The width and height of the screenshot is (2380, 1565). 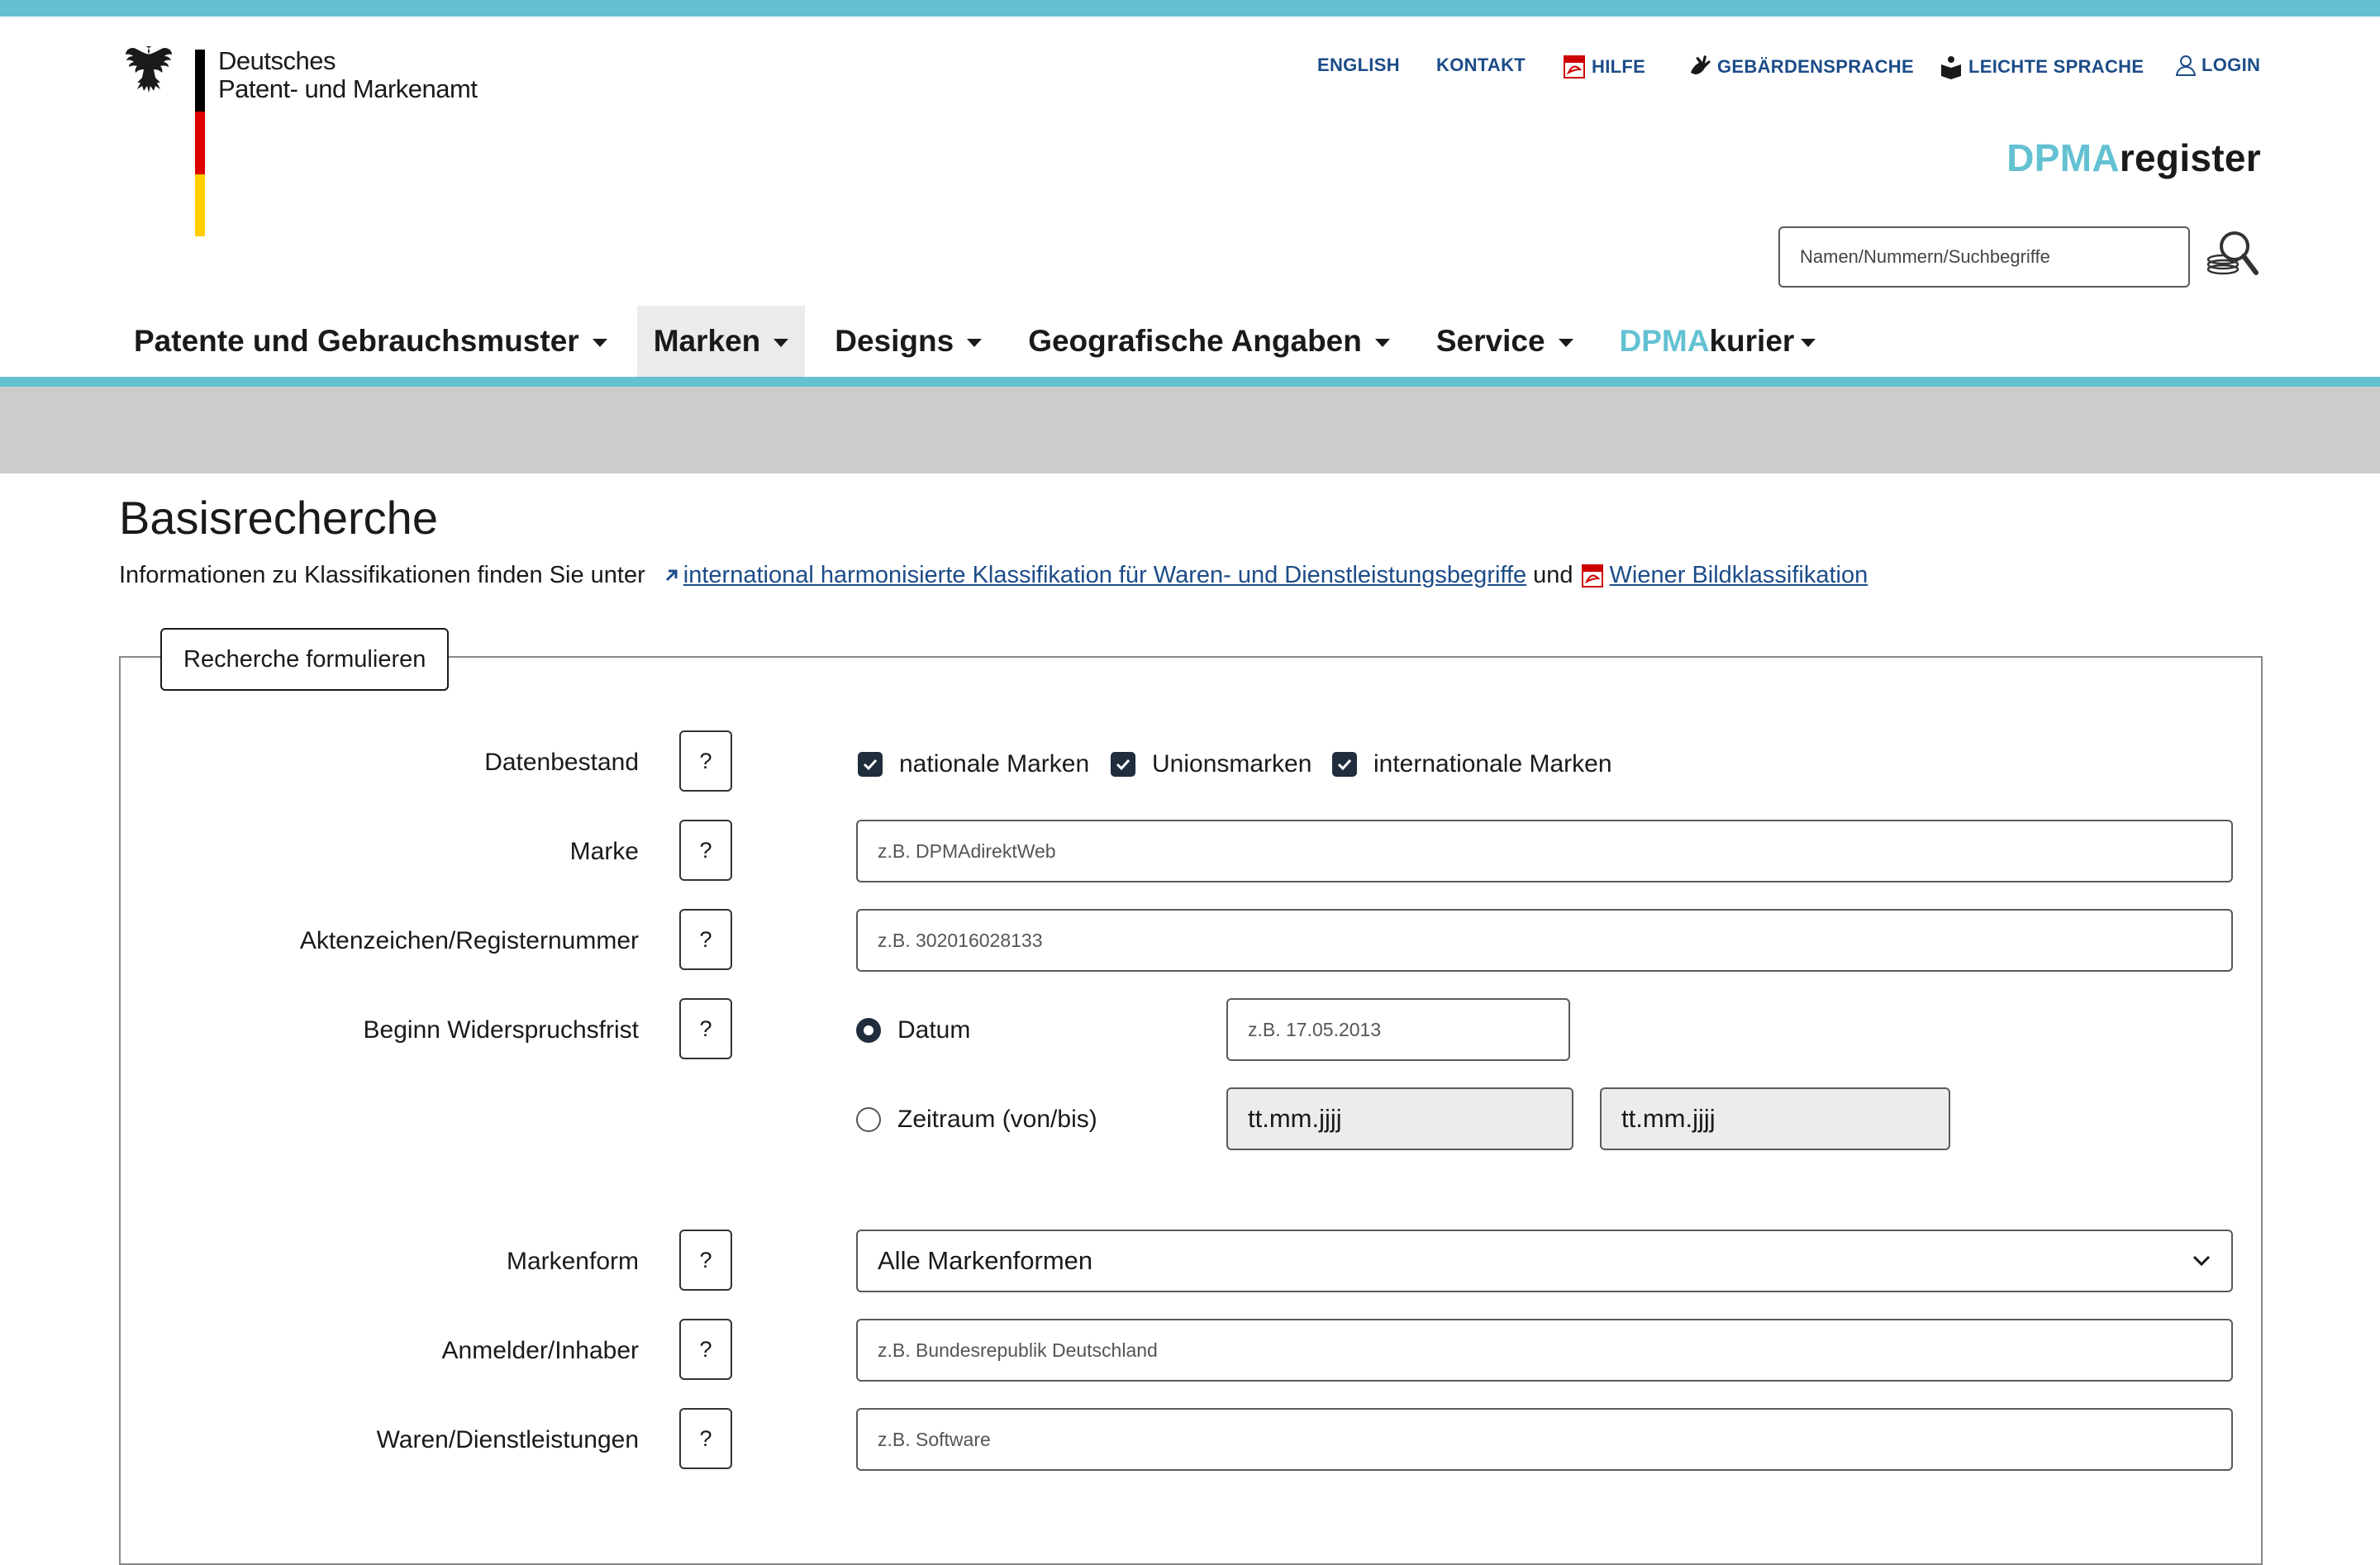 I want to click on help-button-marke: ?, so click(x=705, y=850).